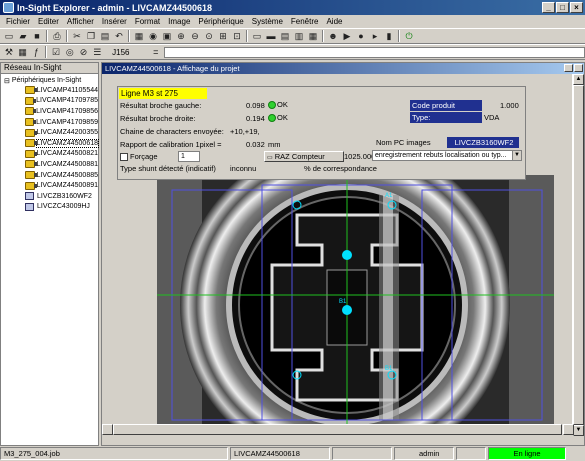 This screenshot has width=585, height=461. What do you see at coordinates (23, 52) in the screenshot?
I see `table-icon: ▦` at bounding box center [23, 52].